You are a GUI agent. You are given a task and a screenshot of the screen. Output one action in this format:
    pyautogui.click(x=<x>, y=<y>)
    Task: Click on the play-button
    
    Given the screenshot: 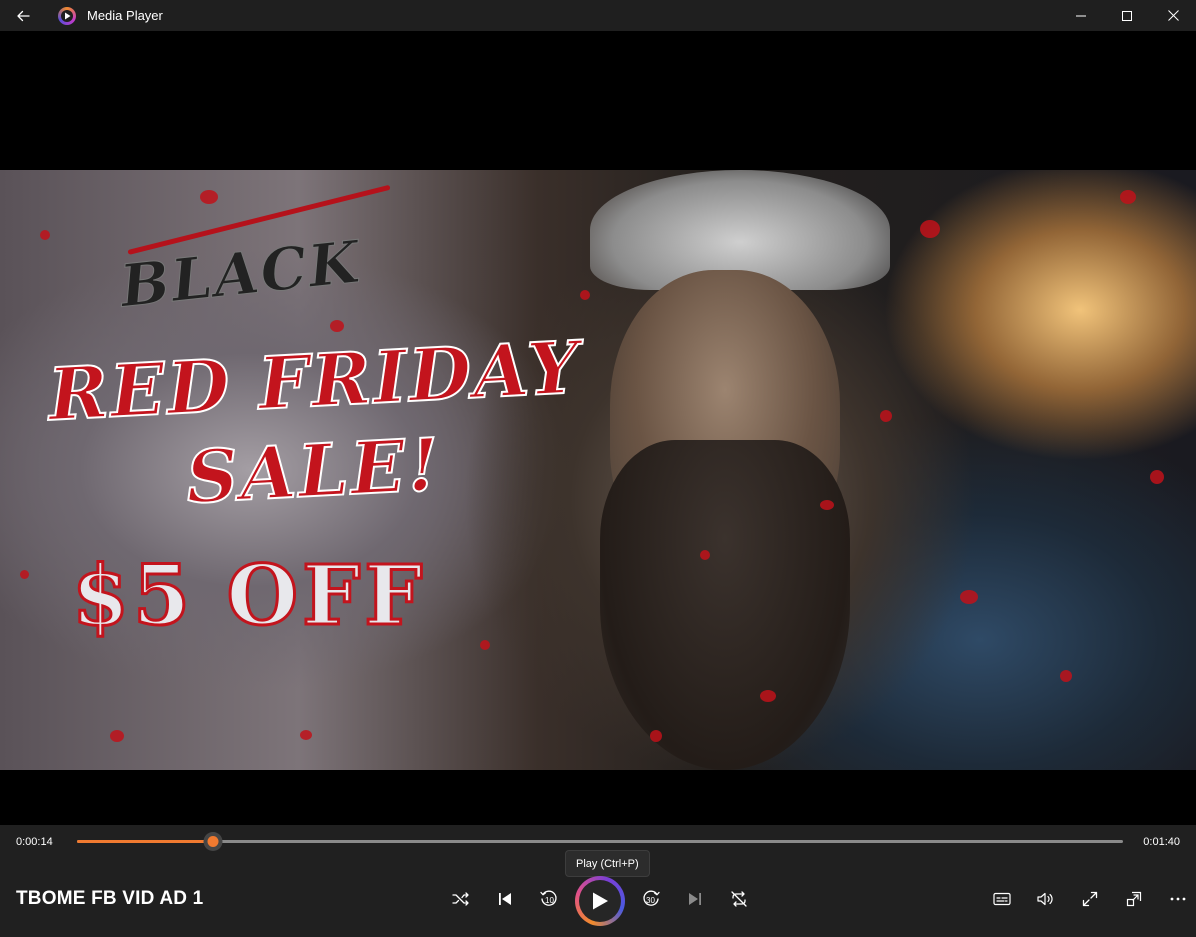 What is the action you would take?
    pyautogui.click(x=600, y=901)
    